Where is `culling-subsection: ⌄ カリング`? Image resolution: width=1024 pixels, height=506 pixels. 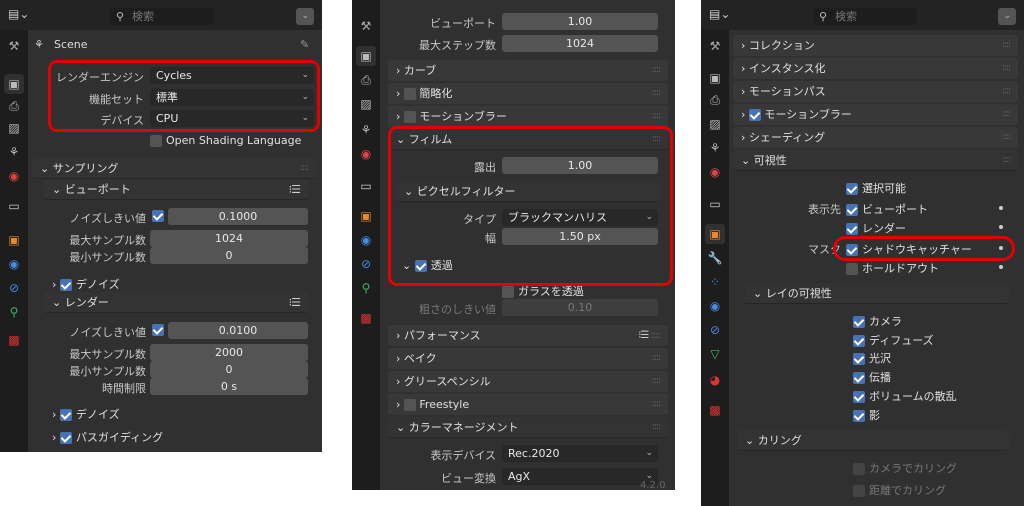
culling-subsection: ⌄ カリング is located at coordinates (873, 440).